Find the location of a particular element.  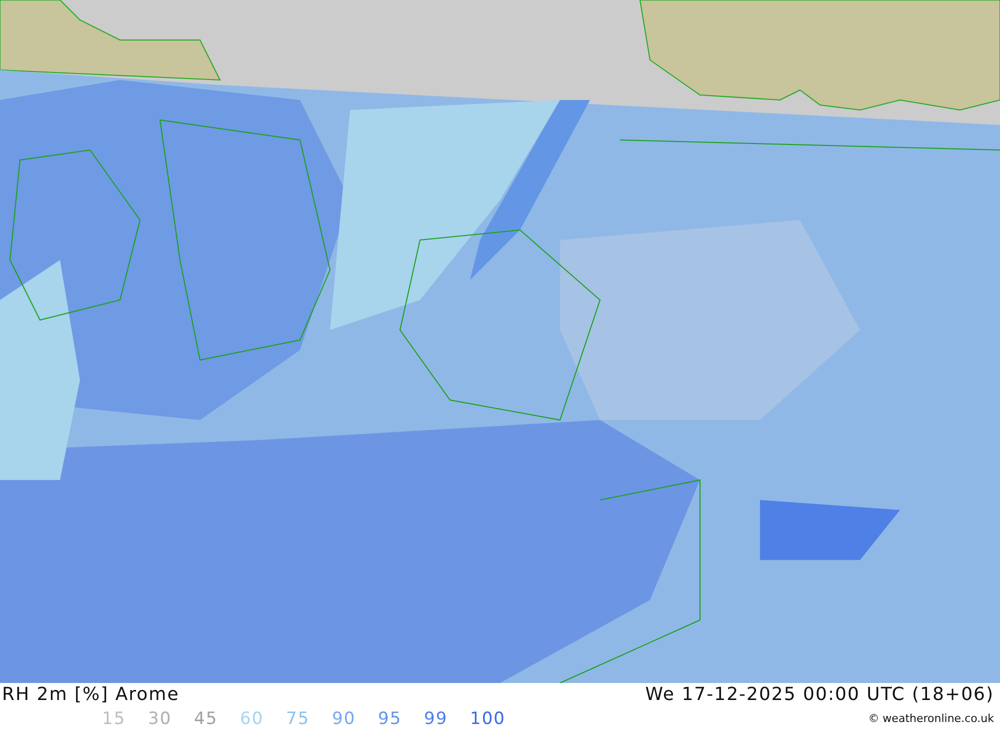

legend-value: 45 is located at coordinates (206, 719).